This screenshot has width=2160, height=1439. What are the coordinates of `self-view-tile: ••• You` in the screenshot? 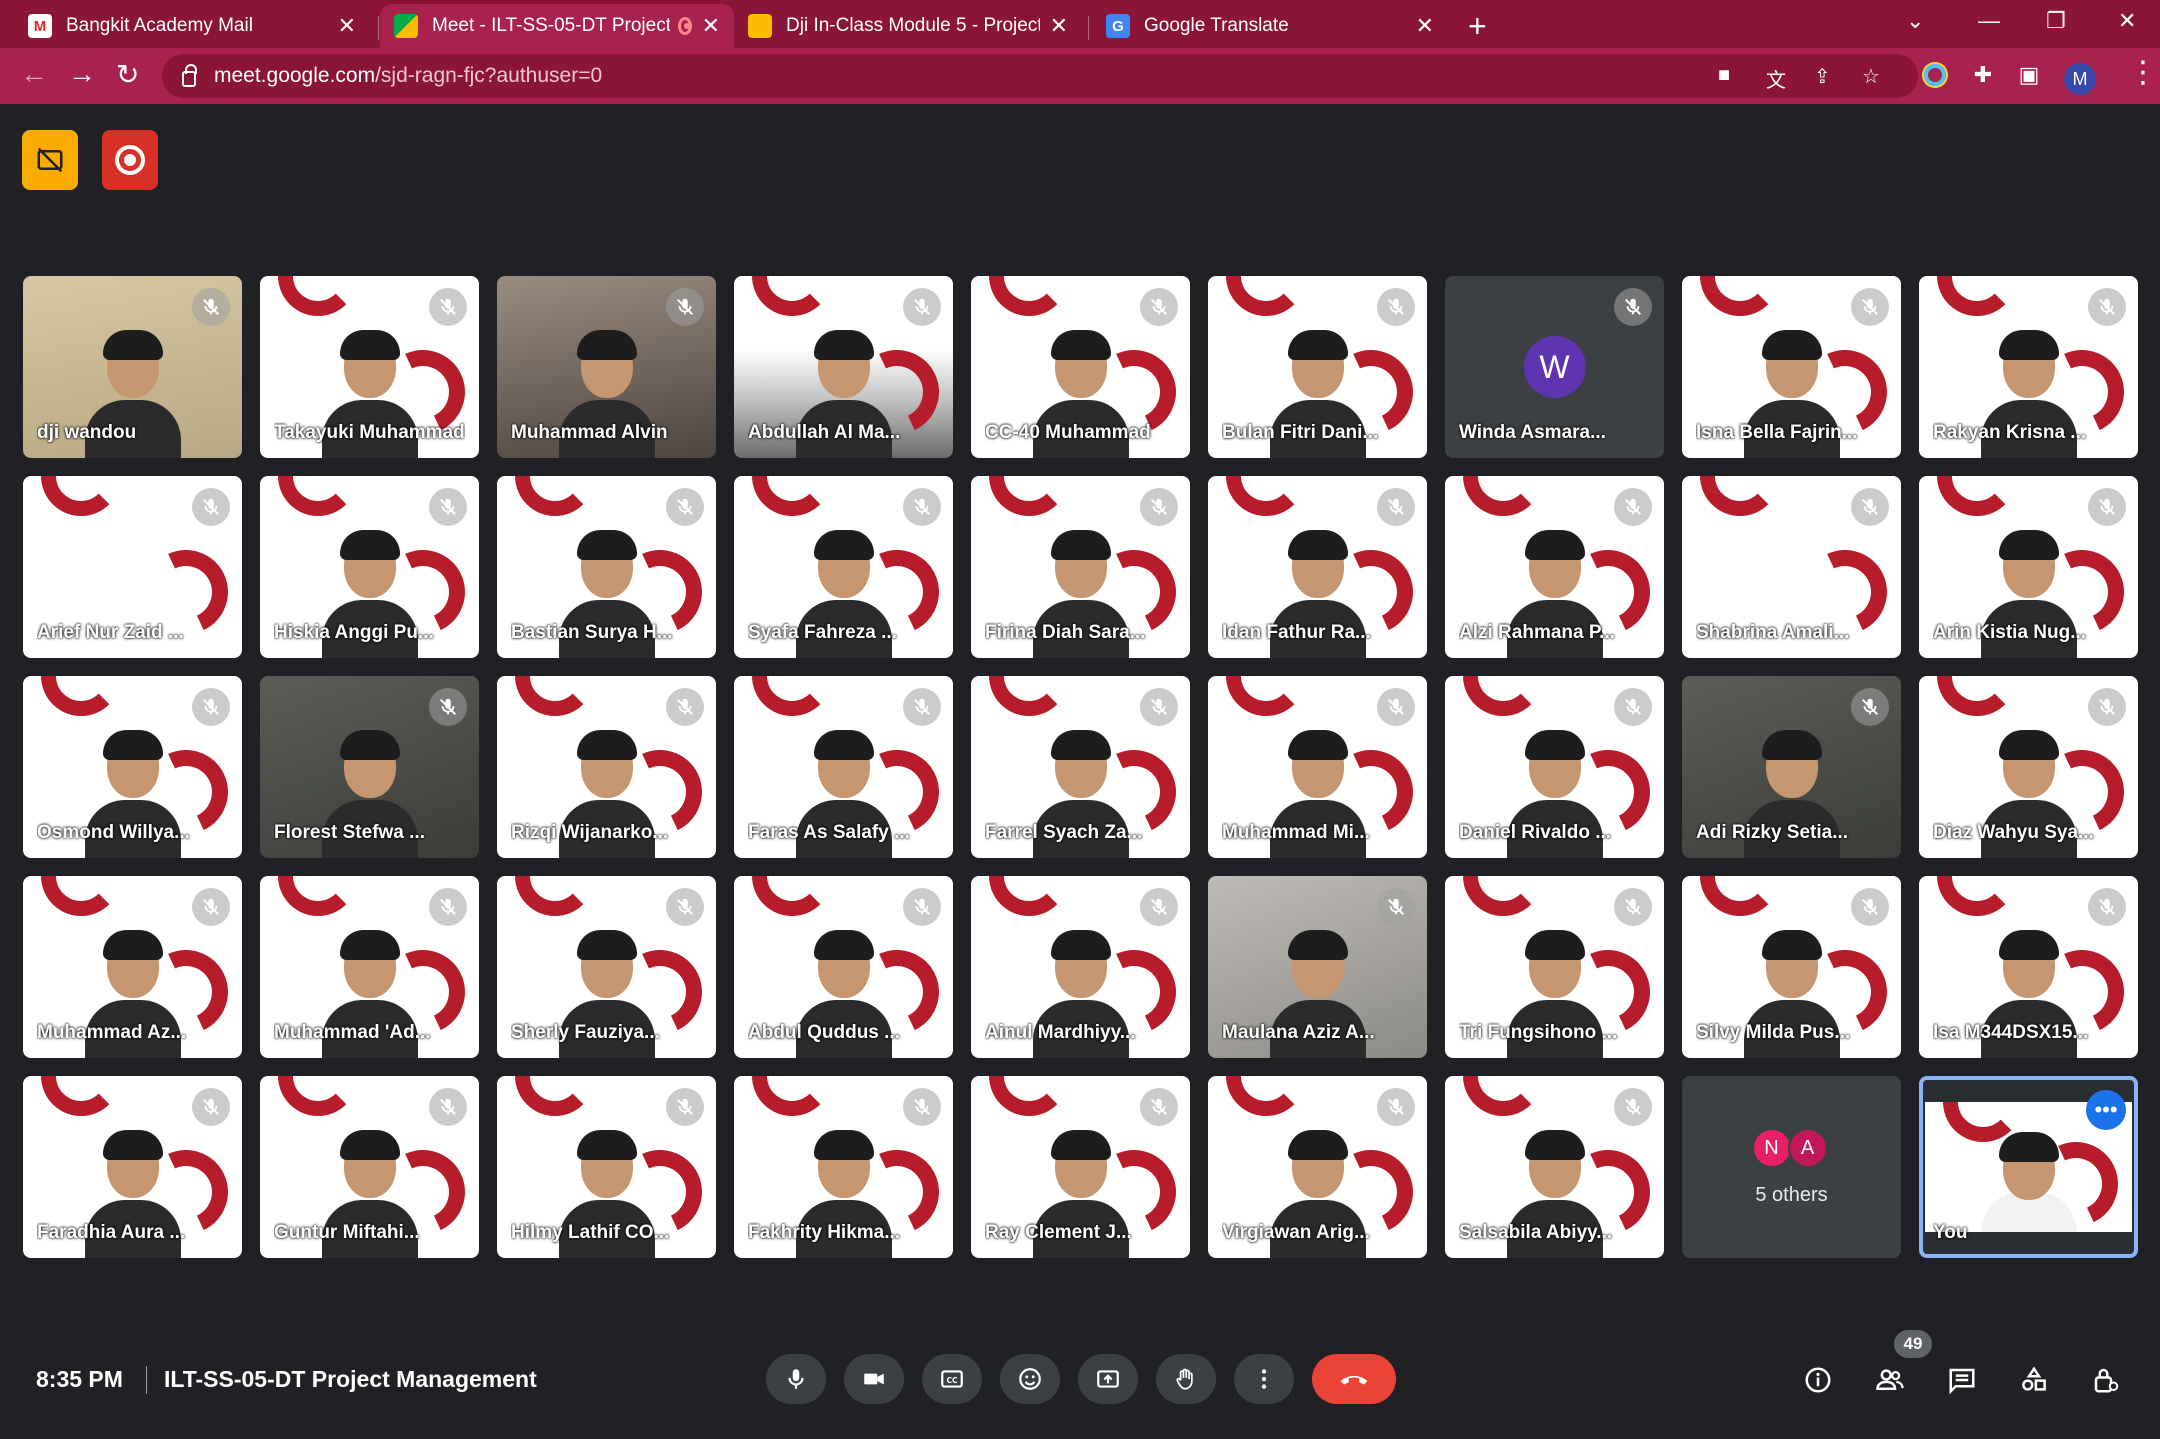 It's located at (2028, 1167).